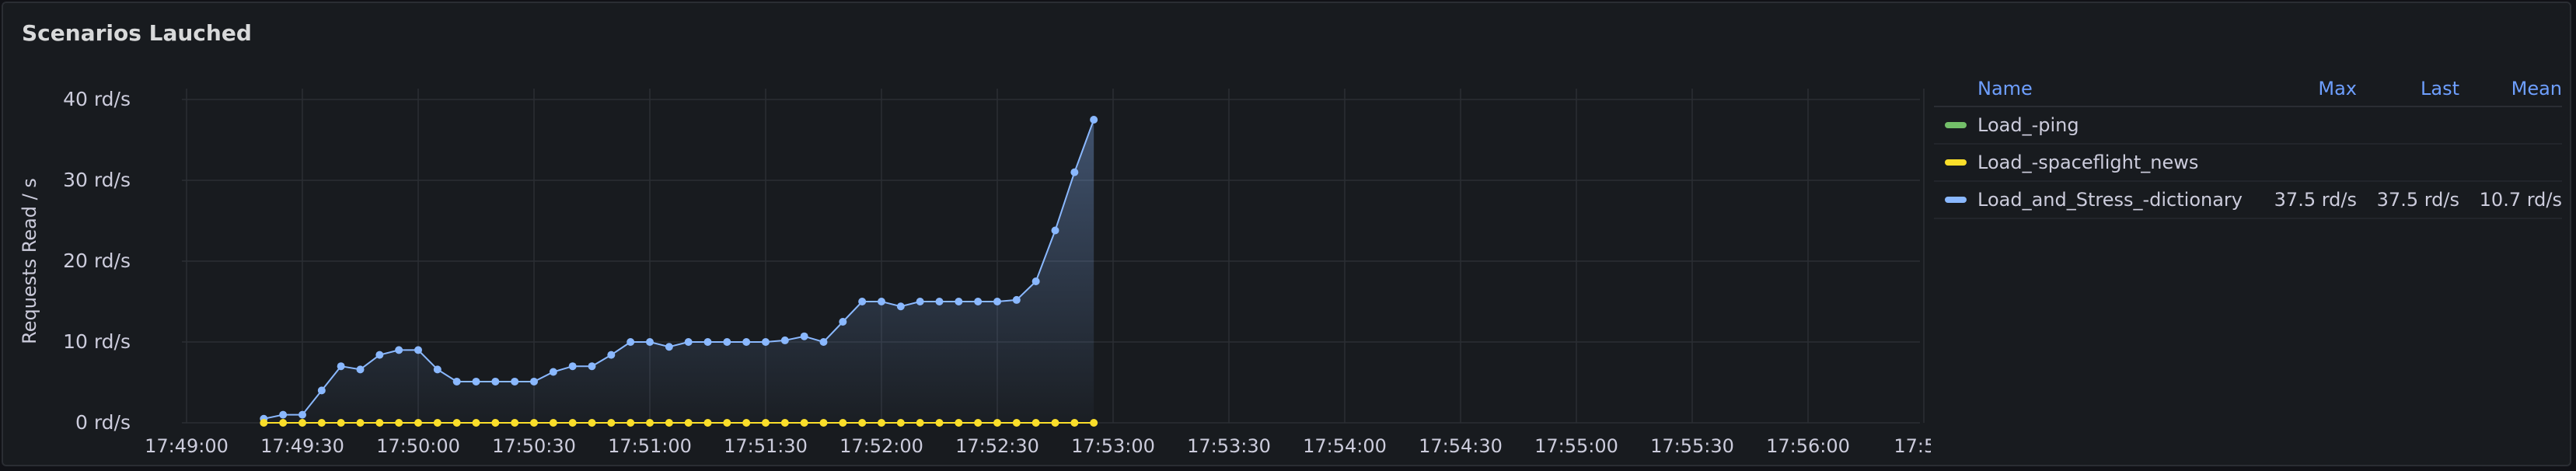 The image size is (2576, 471). Describe the element at coordinates (1345, 446) in the screenshot. I see `x-tick-label: 17:54:00` at that location.